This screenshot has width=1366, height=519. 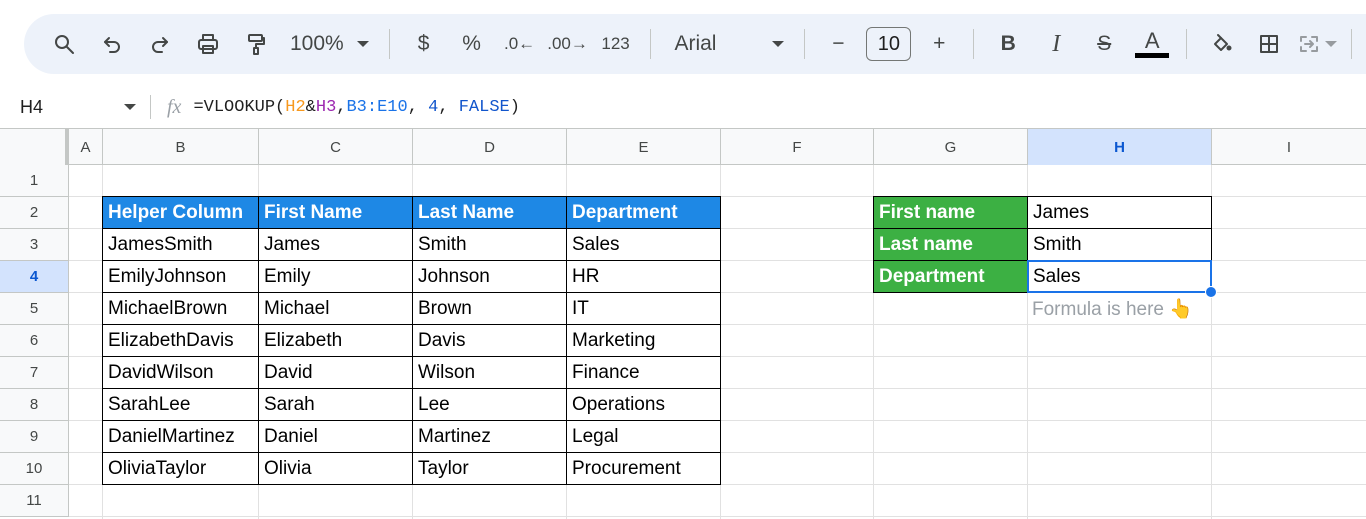 What do you see at coordinates (489, 436) in the screenshot?
I see `table-cell: Martinez` at bounding box center [489, 436].